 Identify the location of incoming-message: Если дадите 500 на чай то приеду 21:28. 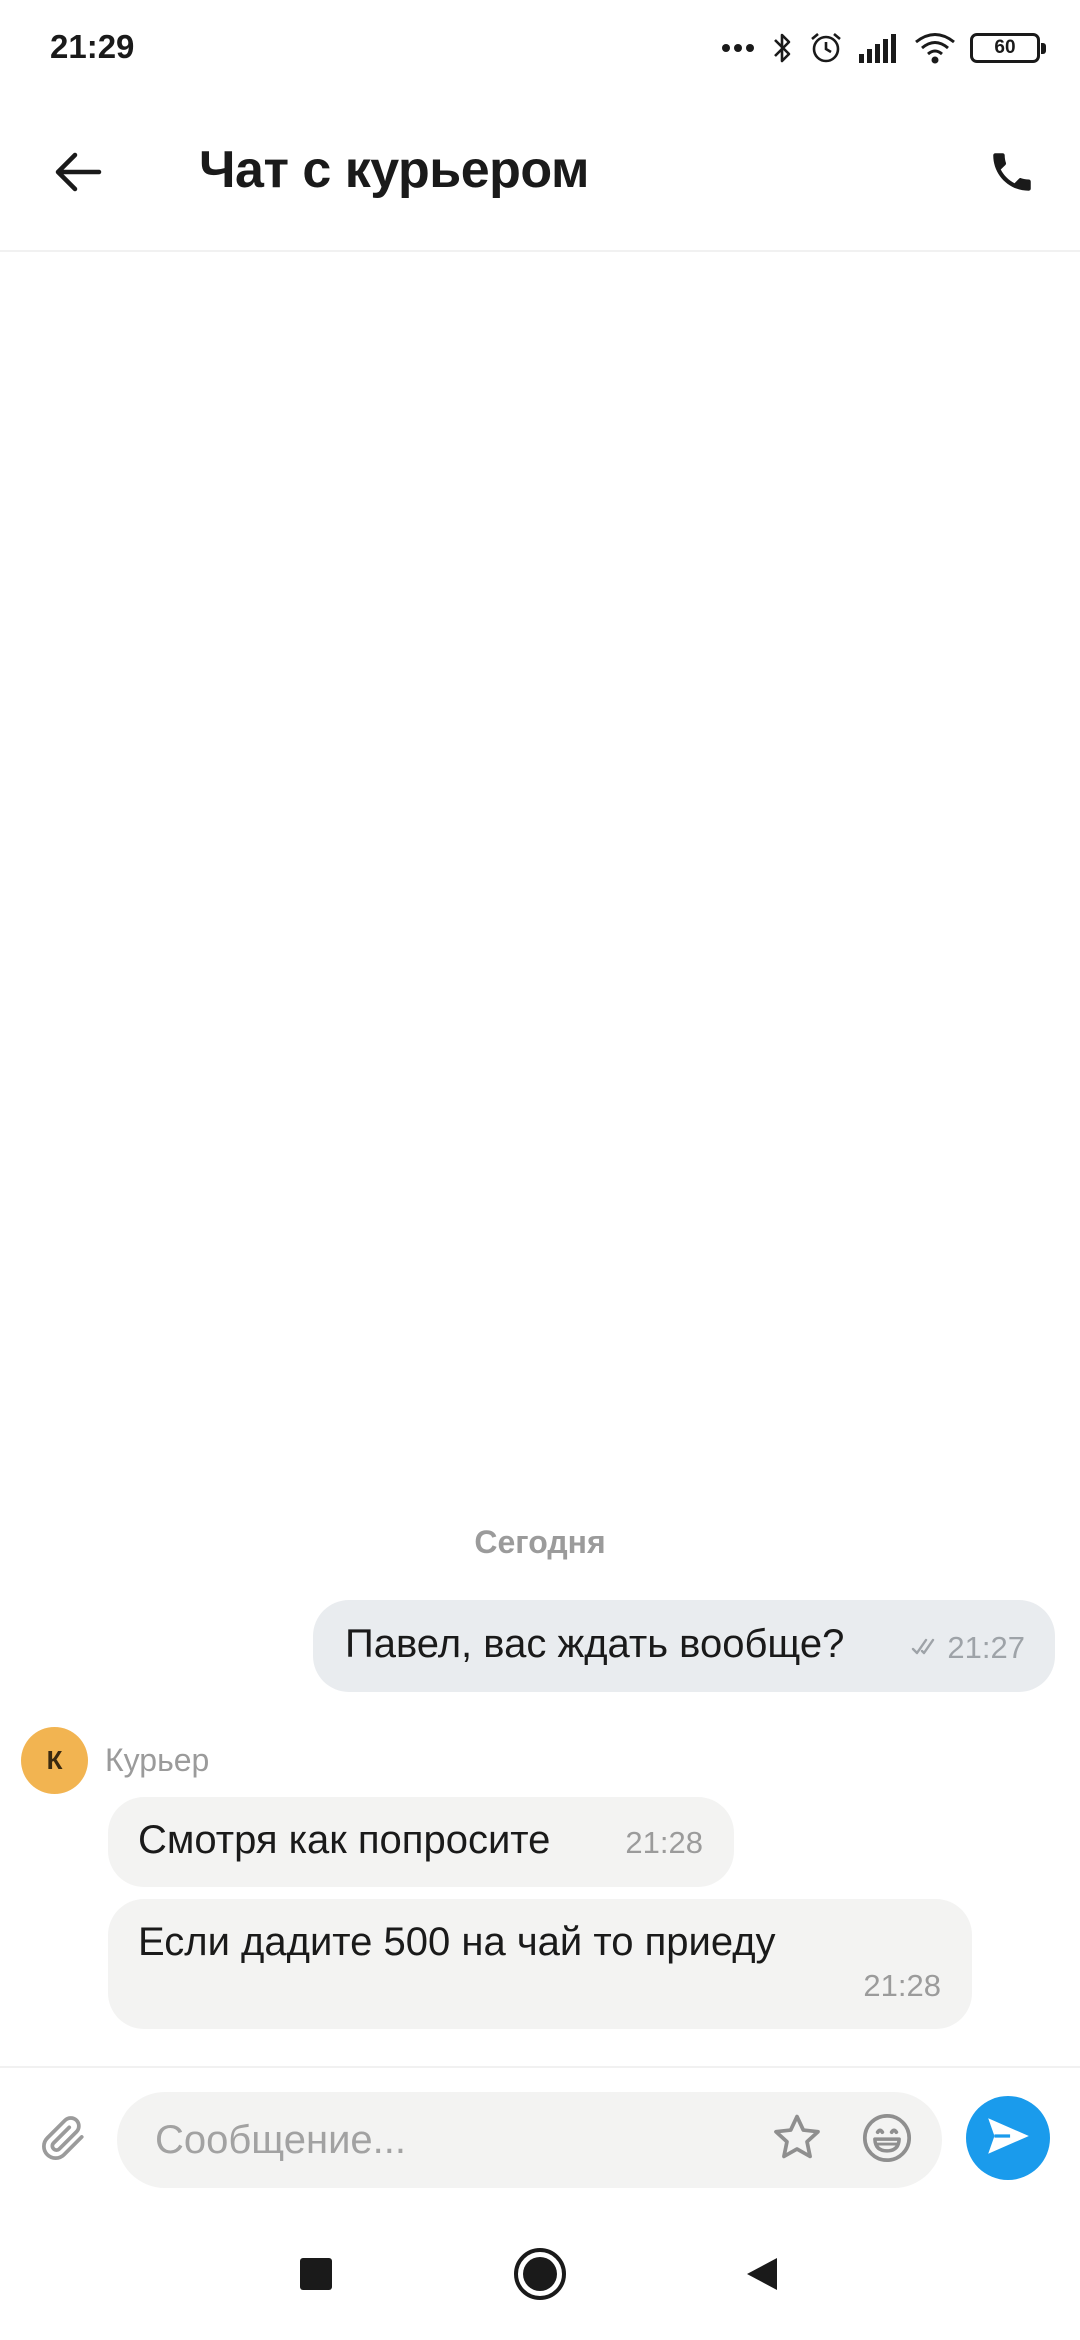
(540, 1964).